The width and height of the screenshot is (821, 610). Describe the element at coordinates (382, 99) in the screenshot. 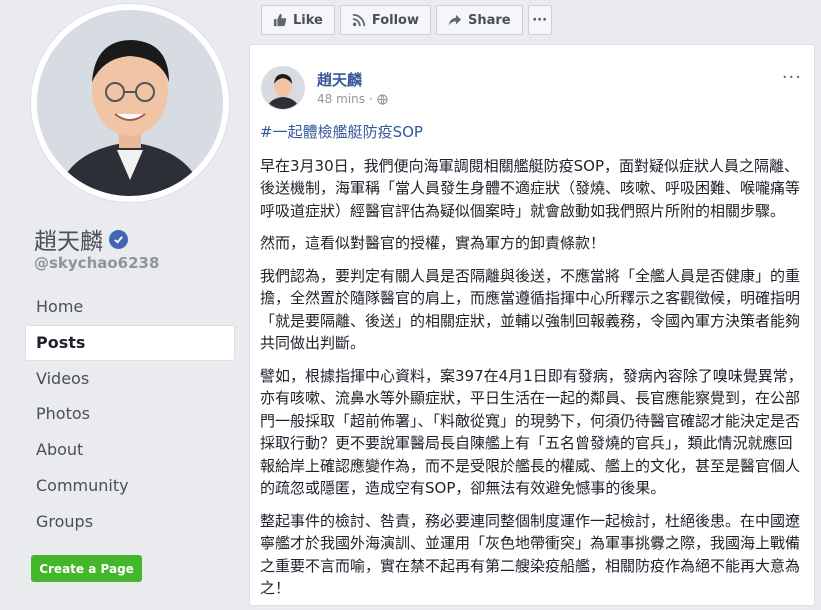

I see `globe-icon` at that location.